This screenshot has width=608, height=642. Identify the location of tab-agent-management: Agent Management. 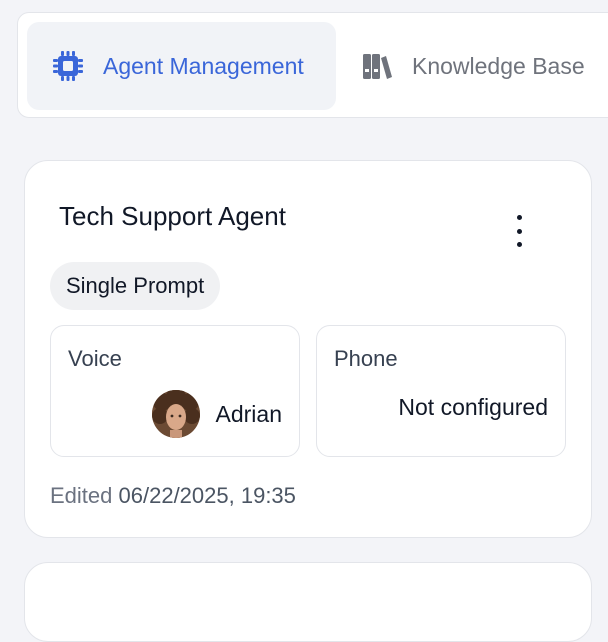
(181, 66).